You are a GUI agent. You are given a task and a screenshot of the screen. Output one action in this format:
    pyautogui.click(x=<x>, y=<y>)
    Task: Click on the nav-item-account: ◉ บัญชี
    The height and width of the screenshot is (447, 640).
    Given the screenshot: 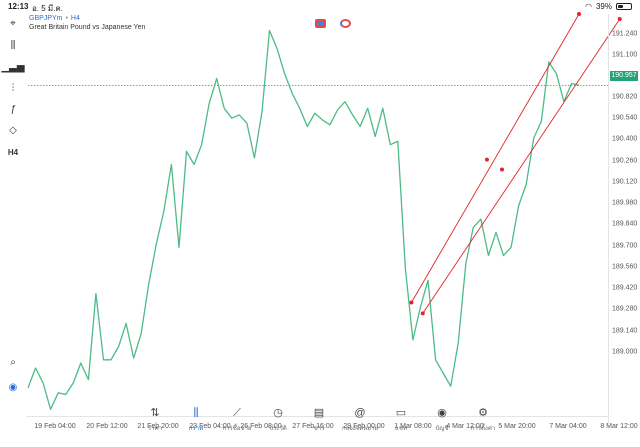 What is the action you would take?
    pyautogui.click(x=442, y=419)
    